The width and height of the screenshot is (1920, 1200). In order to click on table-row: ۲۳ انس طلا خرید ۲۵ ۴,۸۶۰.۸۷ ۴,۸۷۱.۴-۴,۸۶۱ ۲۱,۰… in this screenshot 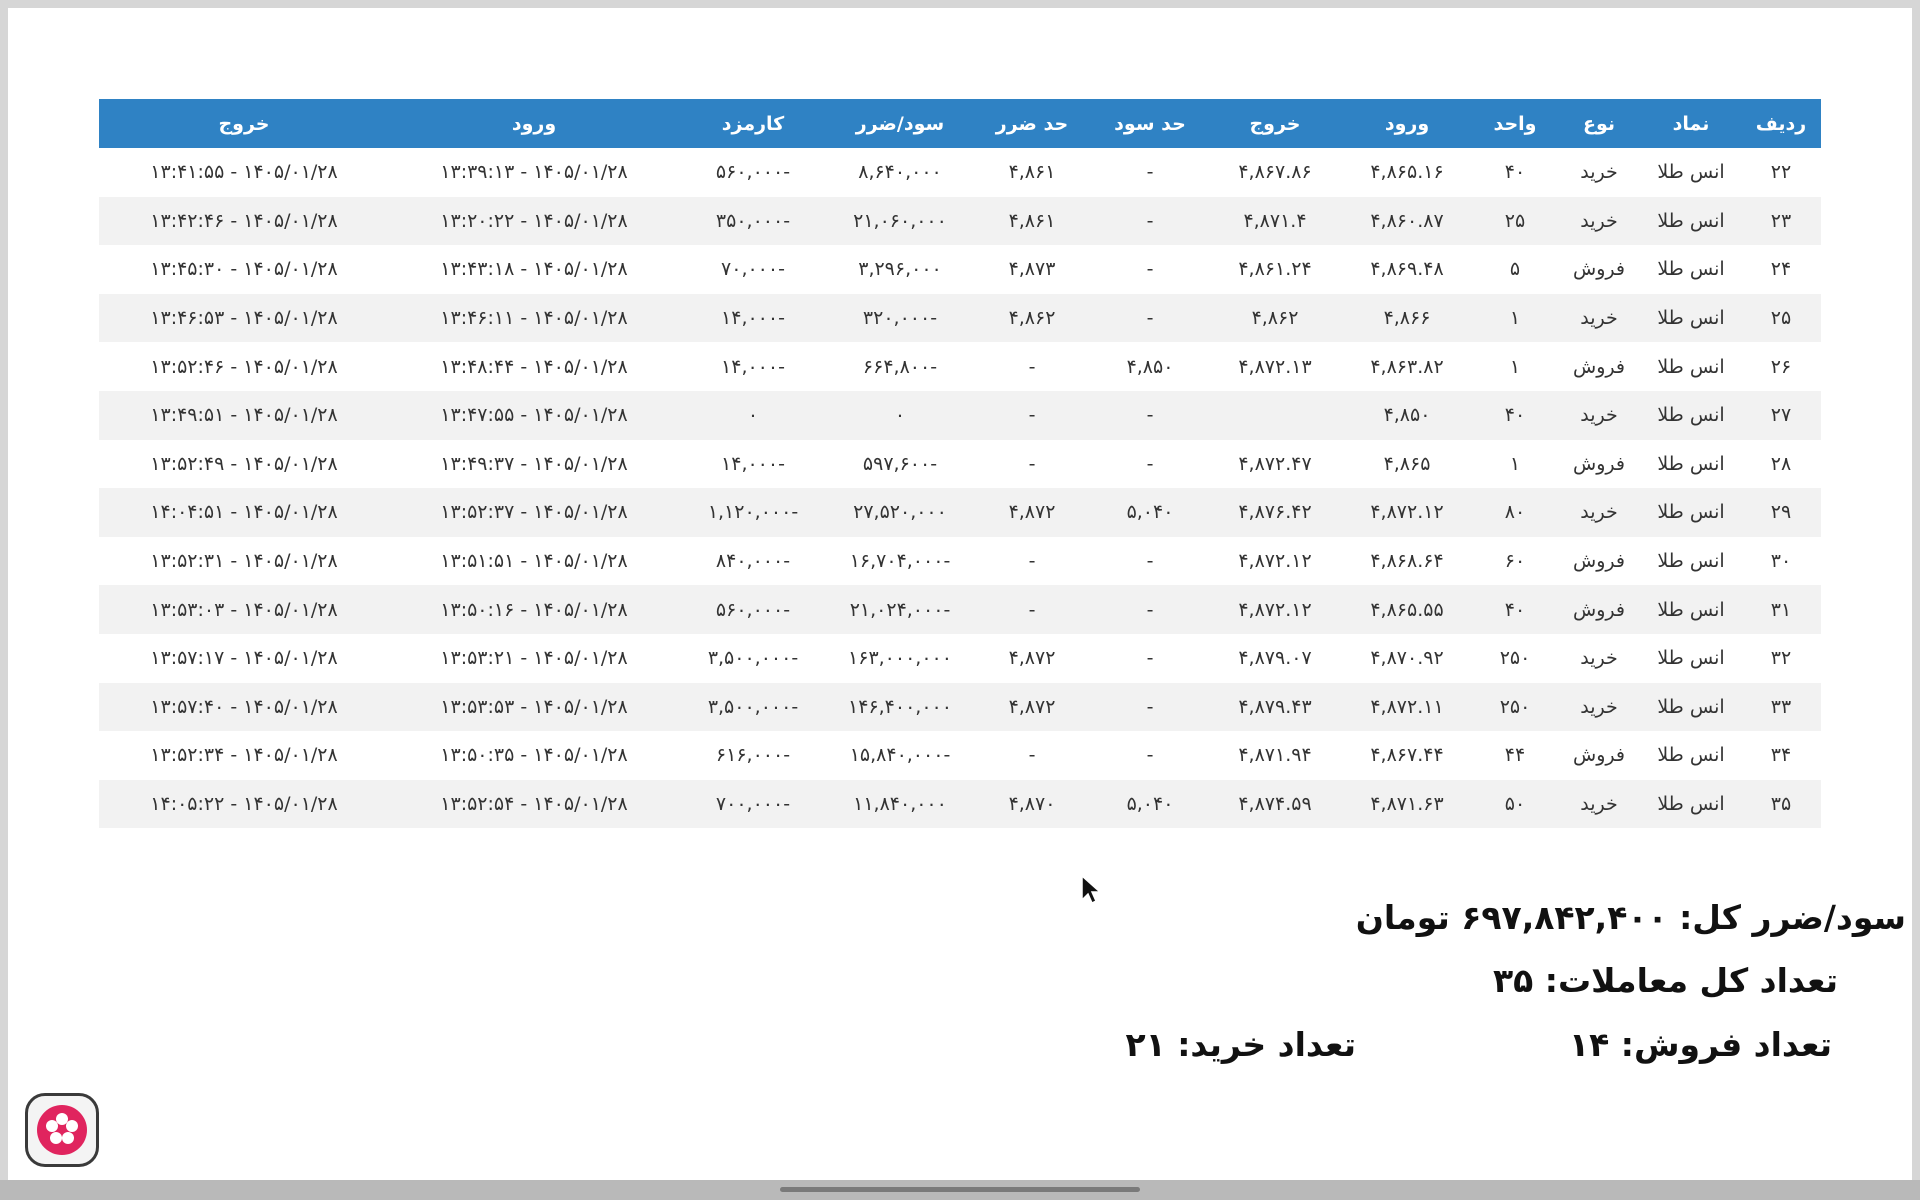, I will do `click(960, 221)`.